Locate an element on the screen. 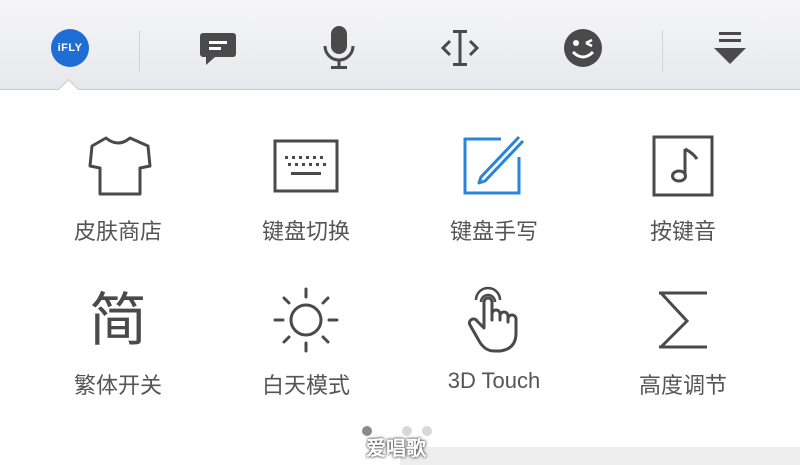 Image resolution: width=800 pixels, height=465 pixels. tile-3d-touch: 3D Touch is located at coordinates (494, 357).